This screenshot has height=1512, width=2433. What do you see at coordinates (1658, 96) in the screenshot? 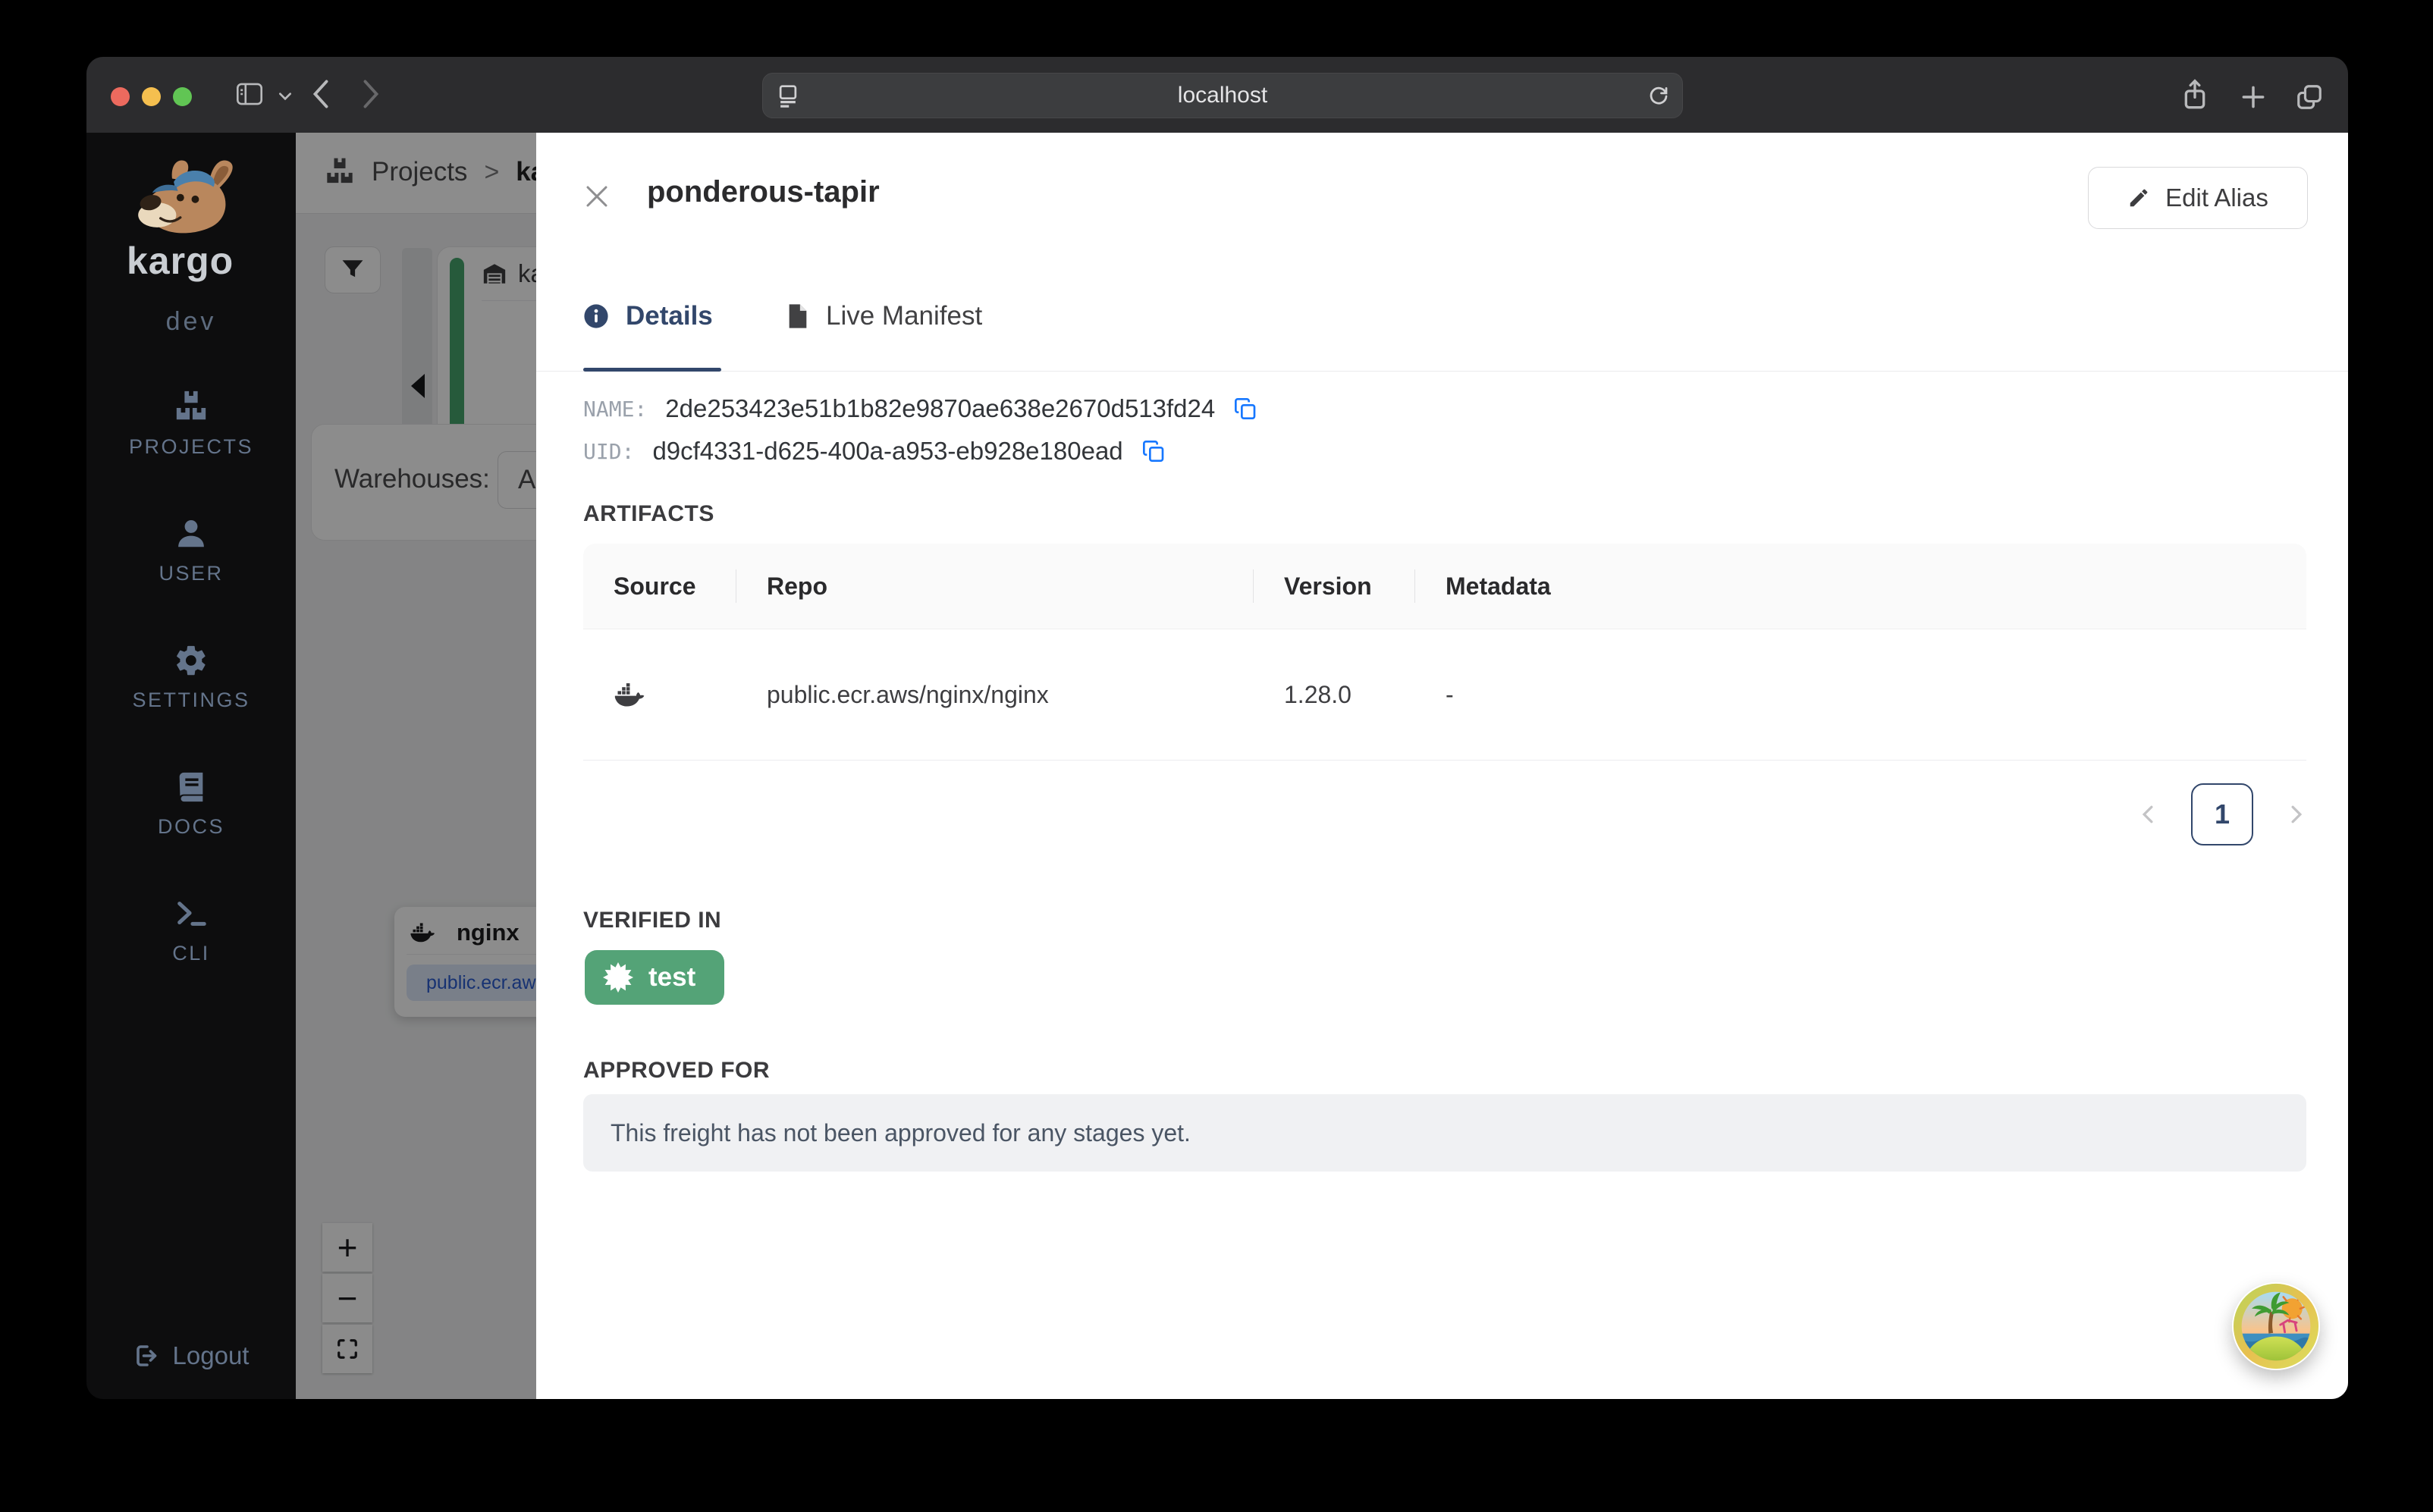
I see `refresh-icon` at bounding box center [1658, 96].